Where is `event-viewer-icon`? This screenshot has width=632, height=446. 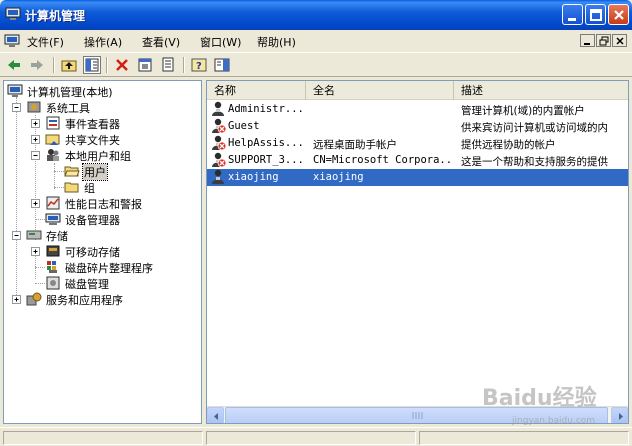
event-viewer-icon is located at coordinates (53, 123).